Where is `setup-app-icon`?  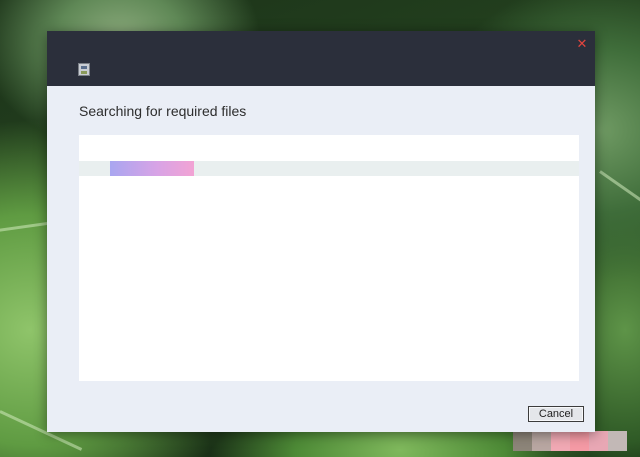 setup-app-icon is located at coordinates (84, 69).